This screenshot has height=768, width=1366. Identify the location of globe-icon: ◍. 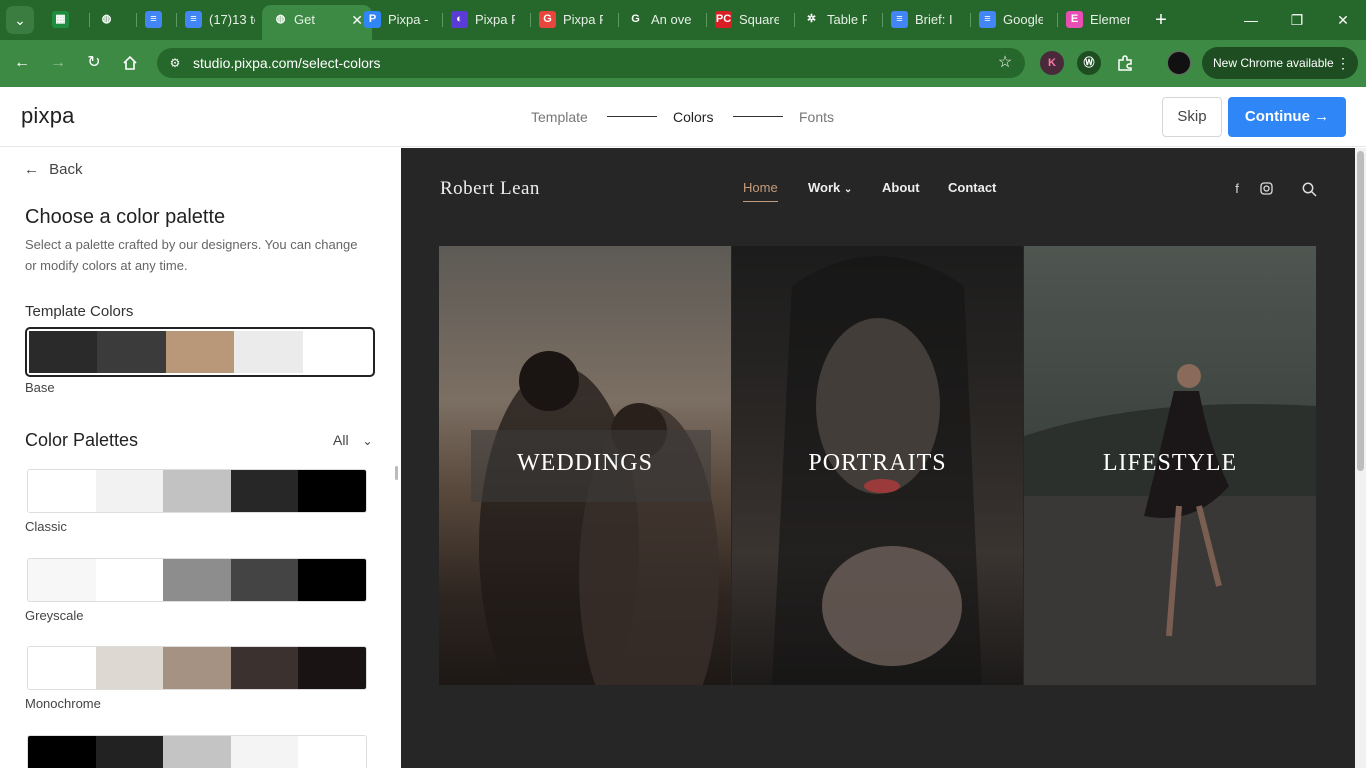
(106, 19).